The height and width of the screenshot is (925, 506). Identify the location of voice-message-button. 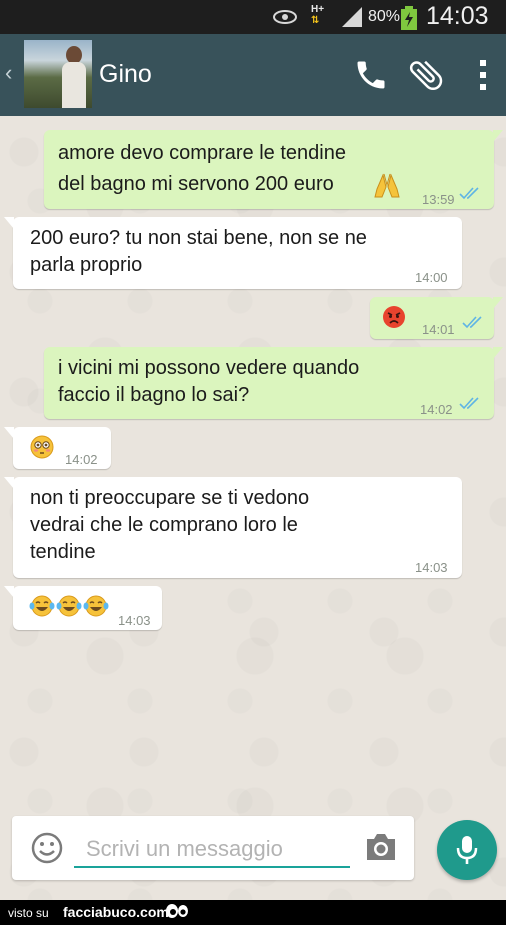
(467, 850).